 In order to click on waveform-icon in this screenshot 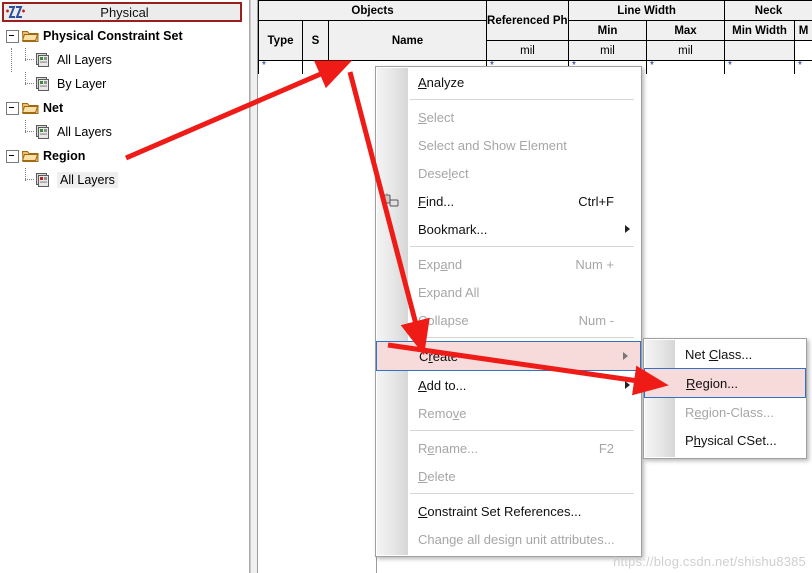, I will do `click(16, 12)`.